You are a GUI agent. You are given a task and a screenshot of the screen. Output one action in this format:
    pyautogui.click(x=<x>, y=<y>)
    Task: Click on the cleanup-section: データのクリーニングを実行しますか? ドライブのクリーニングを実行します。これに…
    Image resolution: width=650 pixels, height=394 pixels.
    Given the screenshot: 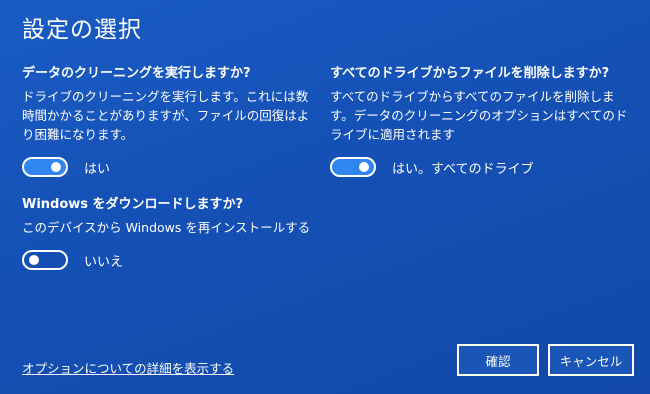 What is the action you would take?
    pyautogui.click(x=171, y=119)
    